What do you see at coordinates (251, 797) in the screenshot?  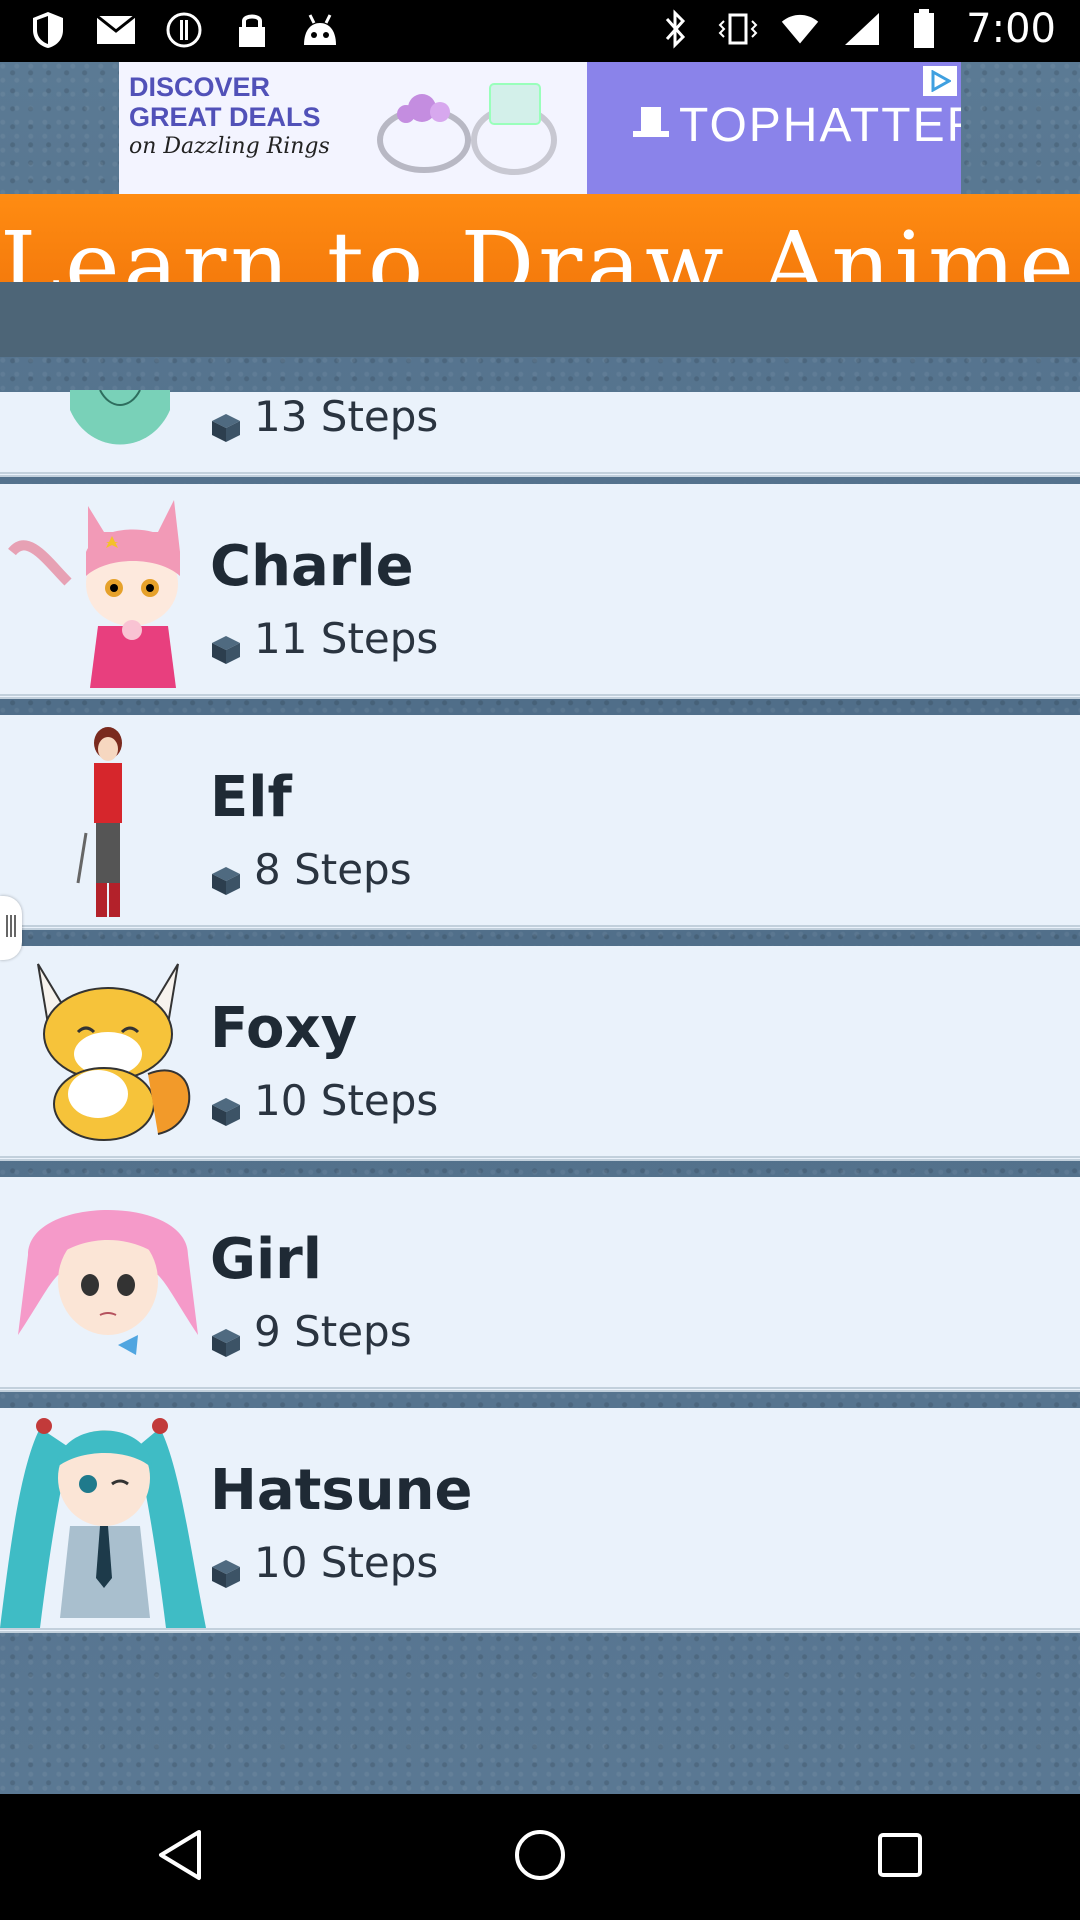 I see `item-title: Elf` at bounding box center [251, 797].